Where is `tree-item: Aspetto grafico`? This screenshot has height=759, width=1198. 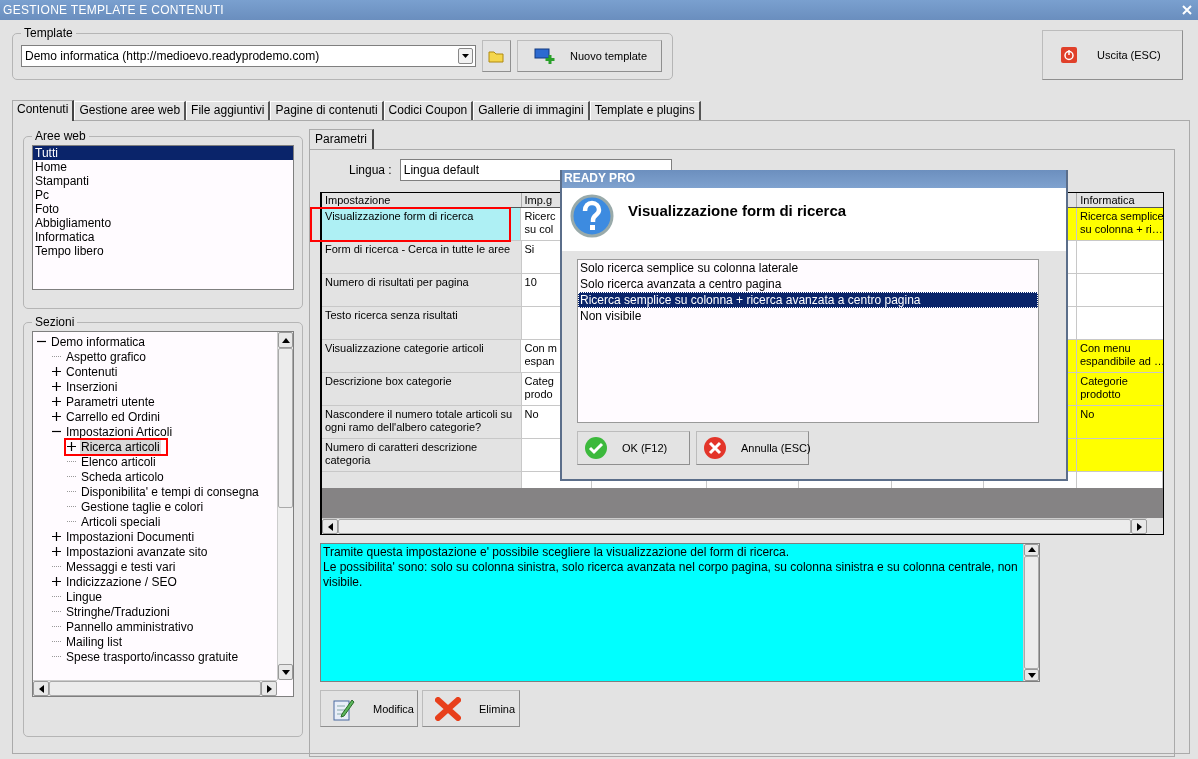
tree-item: Aspetto grafico is located at coordinates (106, 356).